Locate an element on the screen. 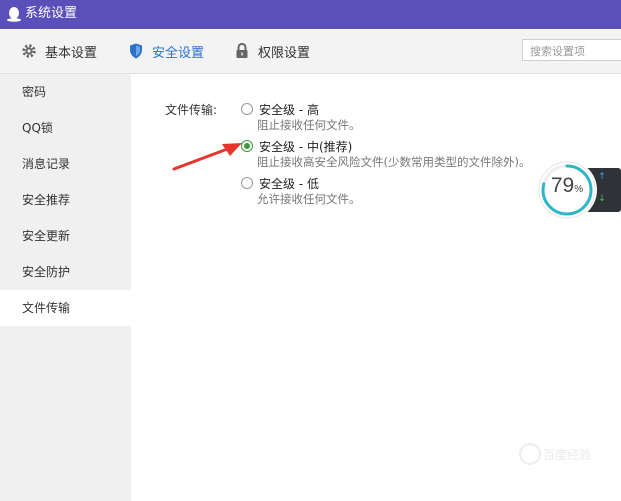 The width and height of the screenshot is (621, 501). sidebar-item-security-update: 安全更新 is located at coordinates (65, 236).